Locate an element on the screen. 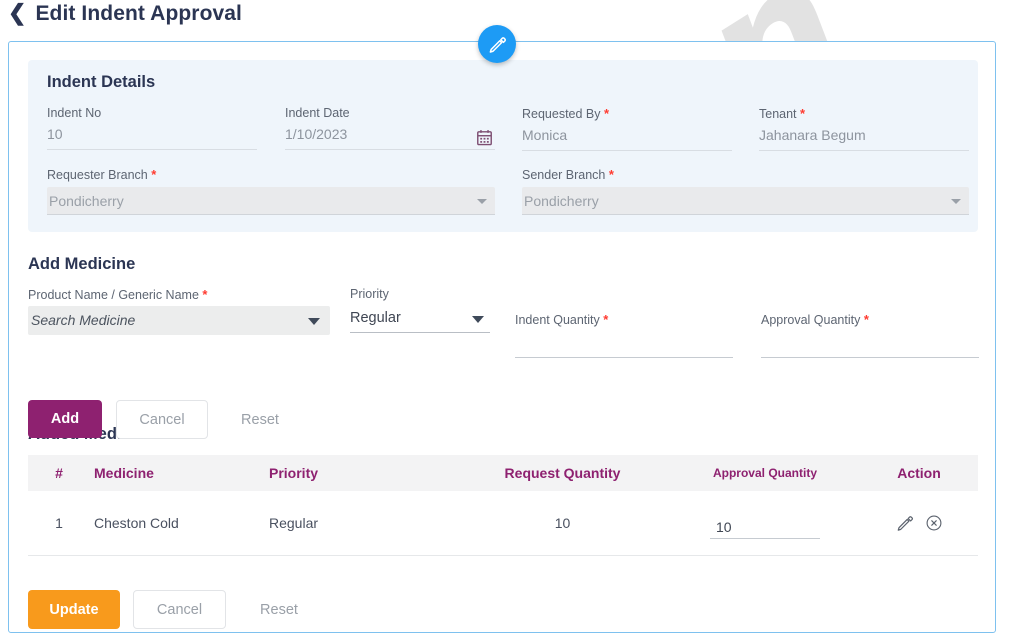 The height and width of the screenshot is (637, 1024). update-button: Update is located at coordinates (74, 609).